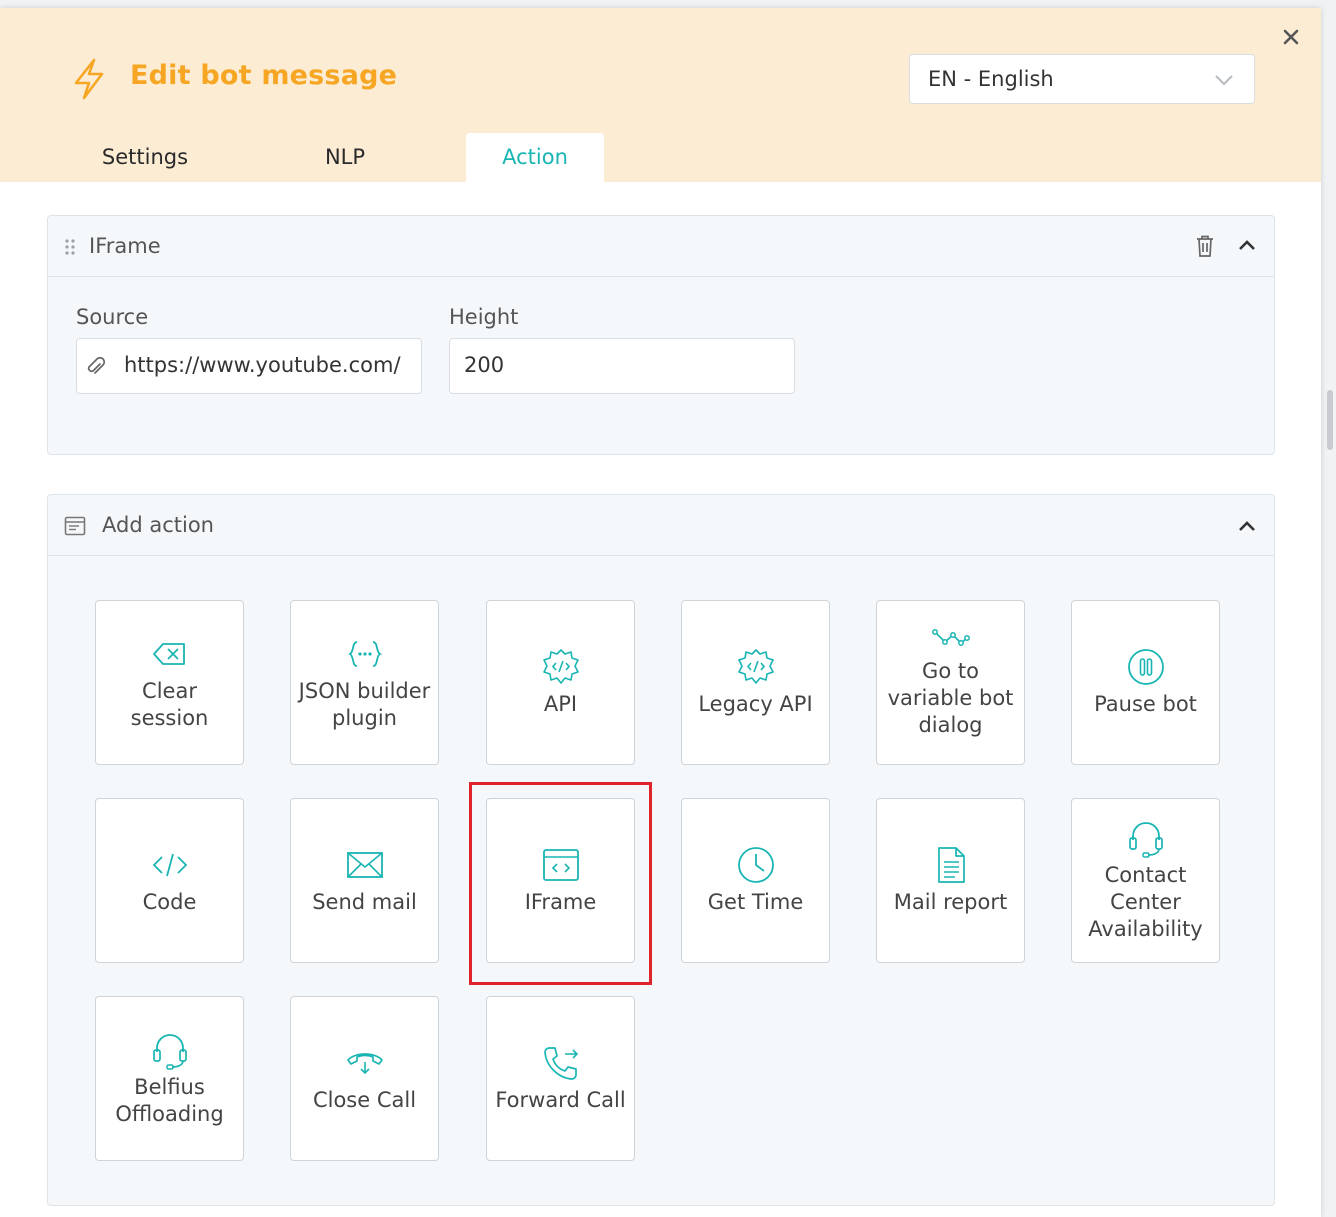  What do you see at coordinates (951, 865) in the screenshot?
I see `document-icon` at bounding box center [951, 865].